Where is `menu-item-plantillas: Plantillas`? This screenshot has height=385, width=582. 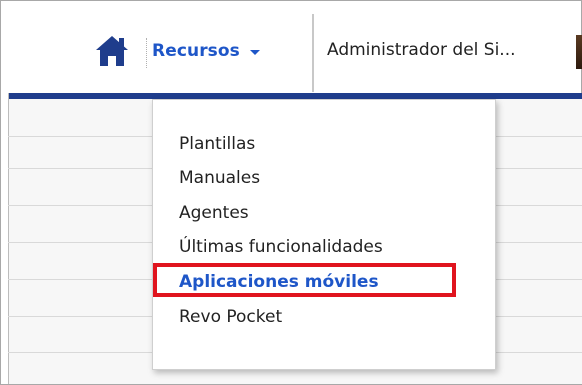
menu-item-plantillas: Plantillas is located at coordinates (217, 144).